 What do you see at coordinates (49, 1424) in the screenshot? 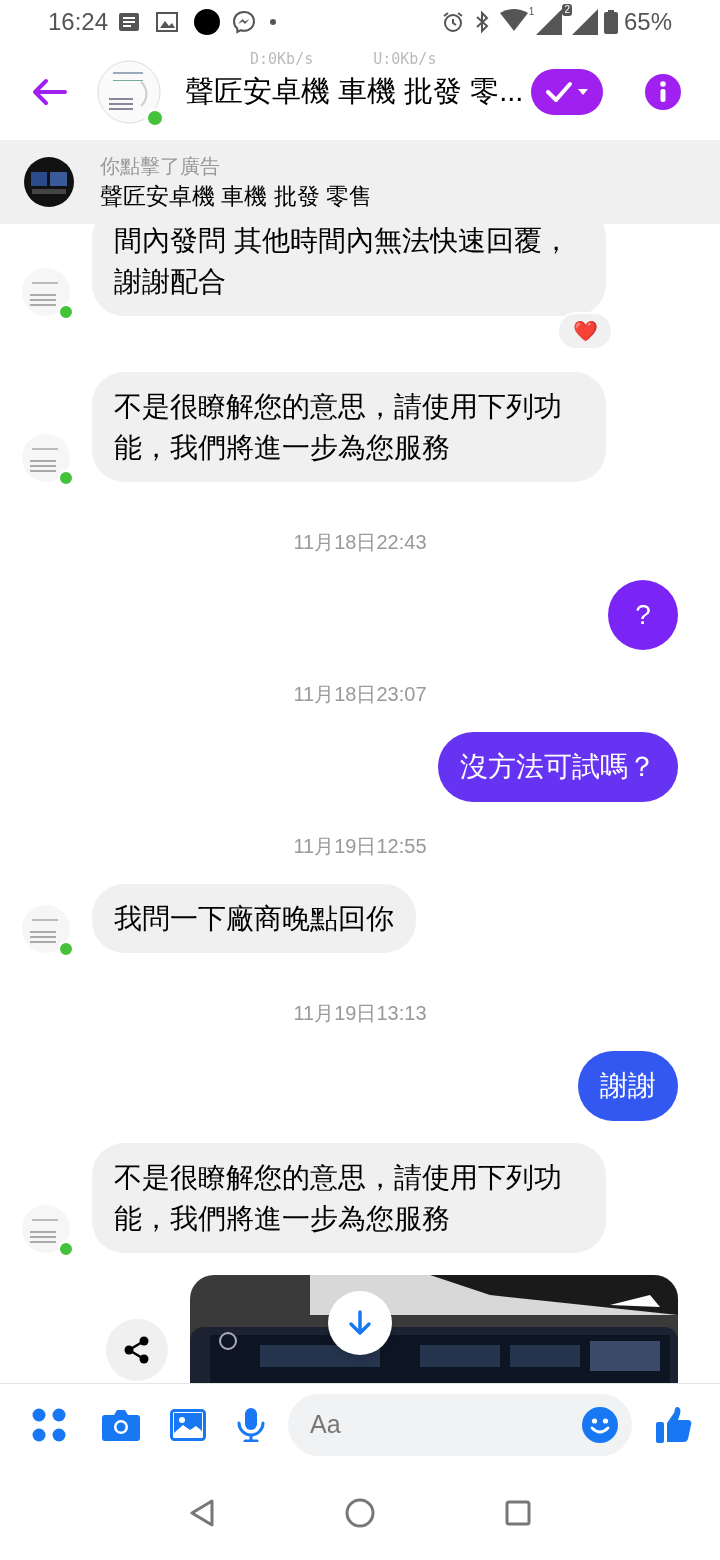
I see `apps-icon` at bounding box center [49, 1424].